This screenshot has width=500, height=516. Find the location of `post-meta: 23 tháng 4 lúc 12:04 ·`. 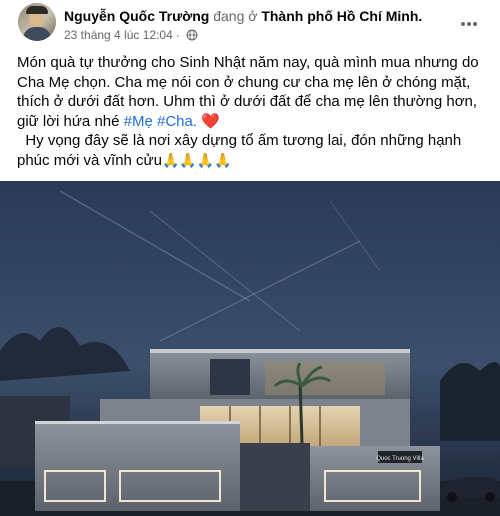

post-meta: 23 tháng 4 lúc 12:04 · is located at coordinates (131, 35).